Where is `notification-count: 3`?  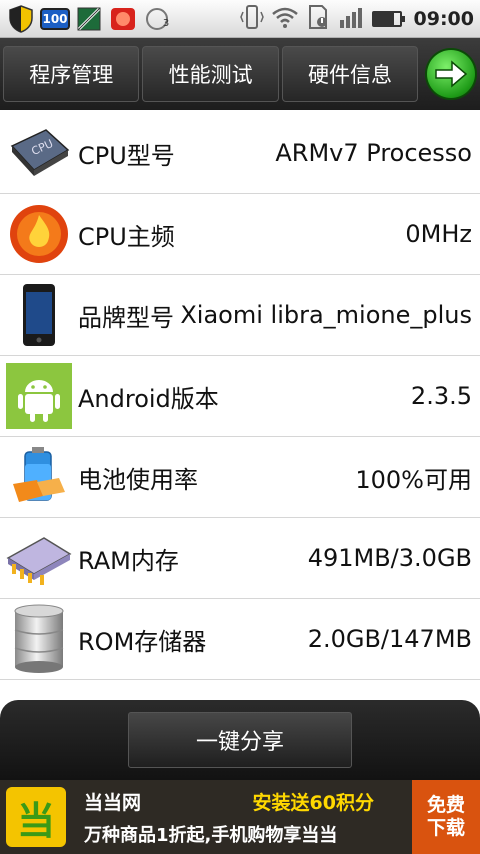
notification-count: 3 is located at coordinates (166, 23).